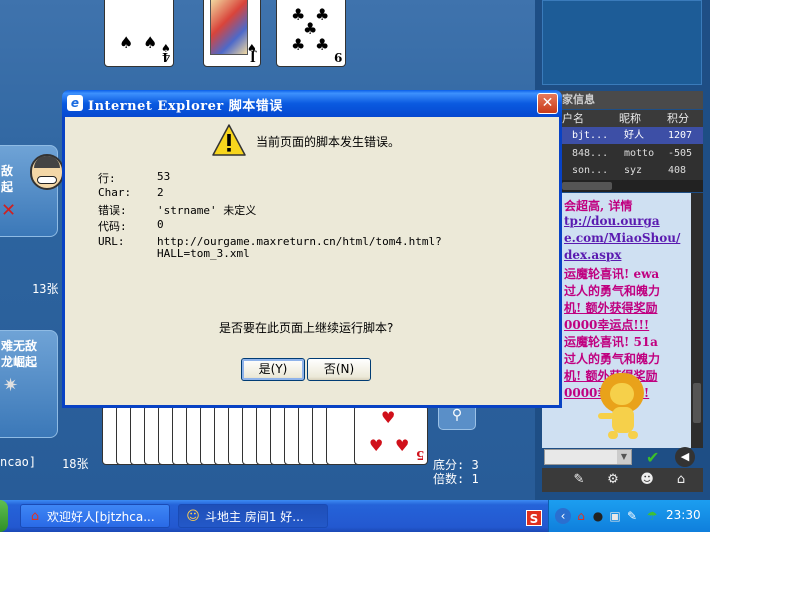  I want to click on chat-line: dex.aspx, so click(592, 255).